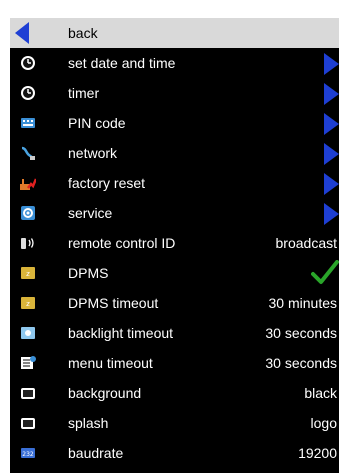 The width and height of the screenshot is (339, 473). I want to click on baudrate-icon: 232, so click(28, 453).